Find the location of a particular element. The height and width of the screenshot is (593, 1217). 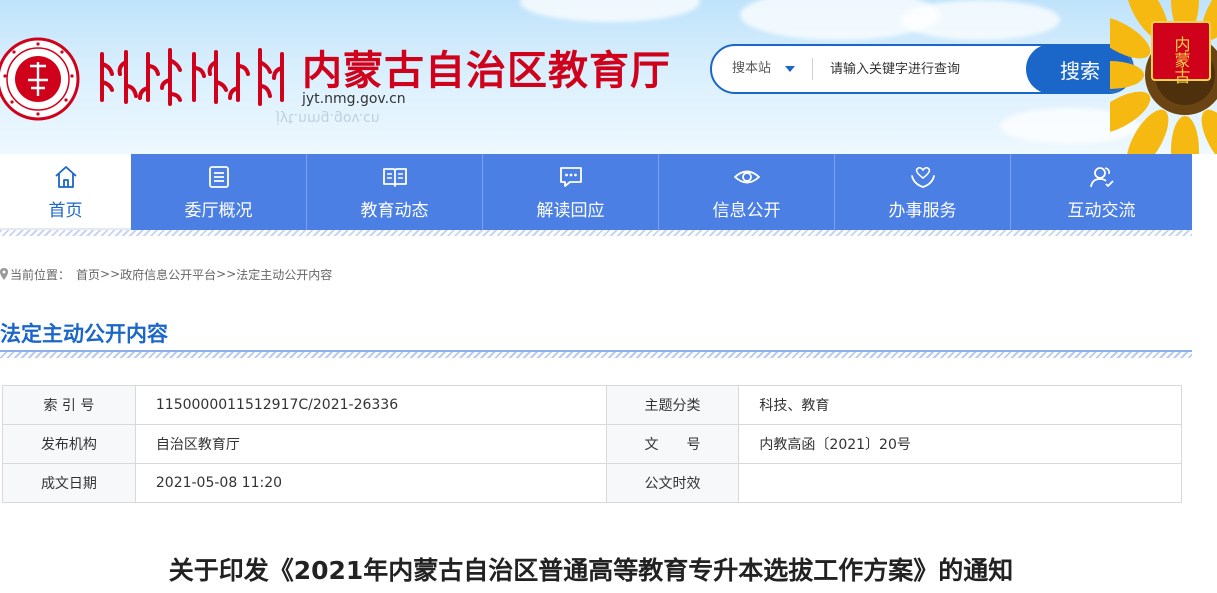

users-icon is located at coordinates (1101, 176).